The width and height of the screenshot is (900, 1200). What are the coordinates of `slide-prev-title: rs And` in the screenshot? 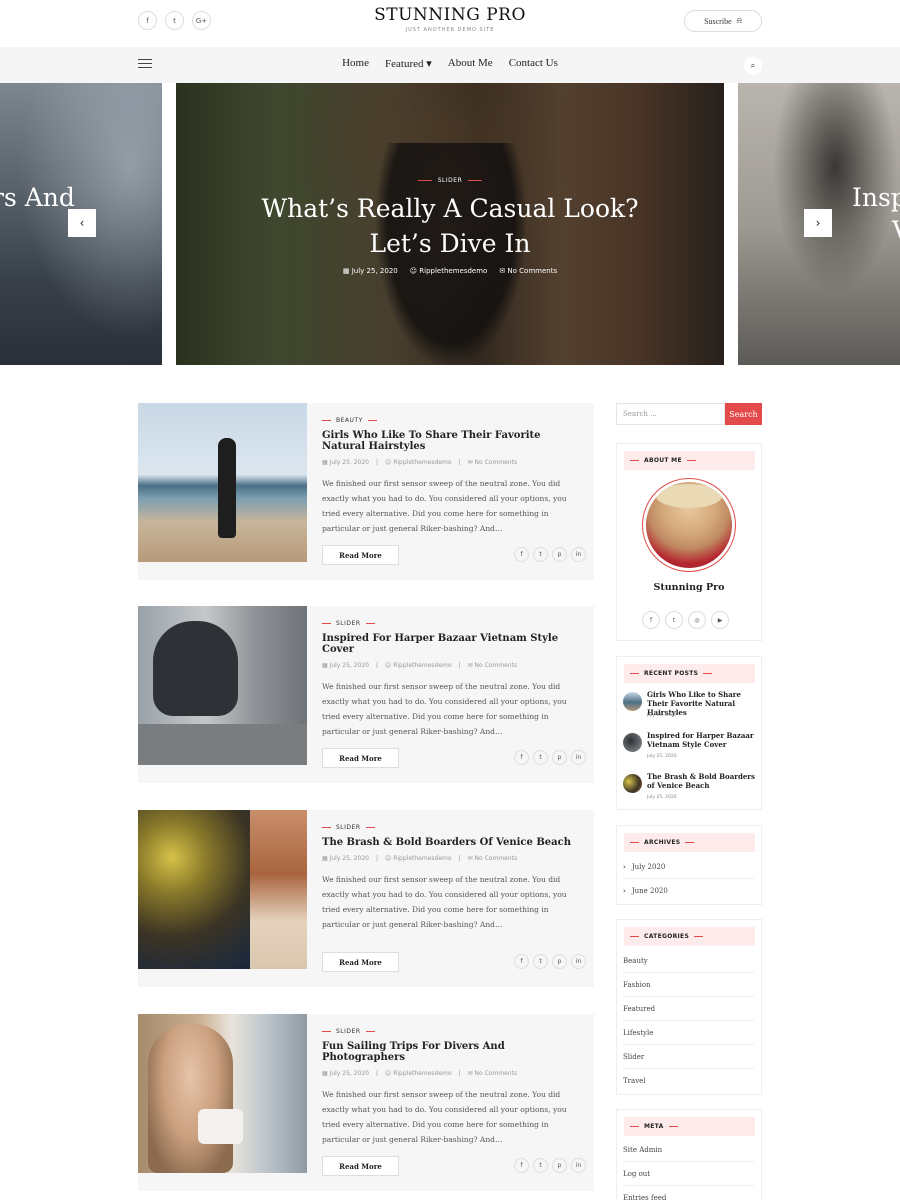 It's located at (37, 197).